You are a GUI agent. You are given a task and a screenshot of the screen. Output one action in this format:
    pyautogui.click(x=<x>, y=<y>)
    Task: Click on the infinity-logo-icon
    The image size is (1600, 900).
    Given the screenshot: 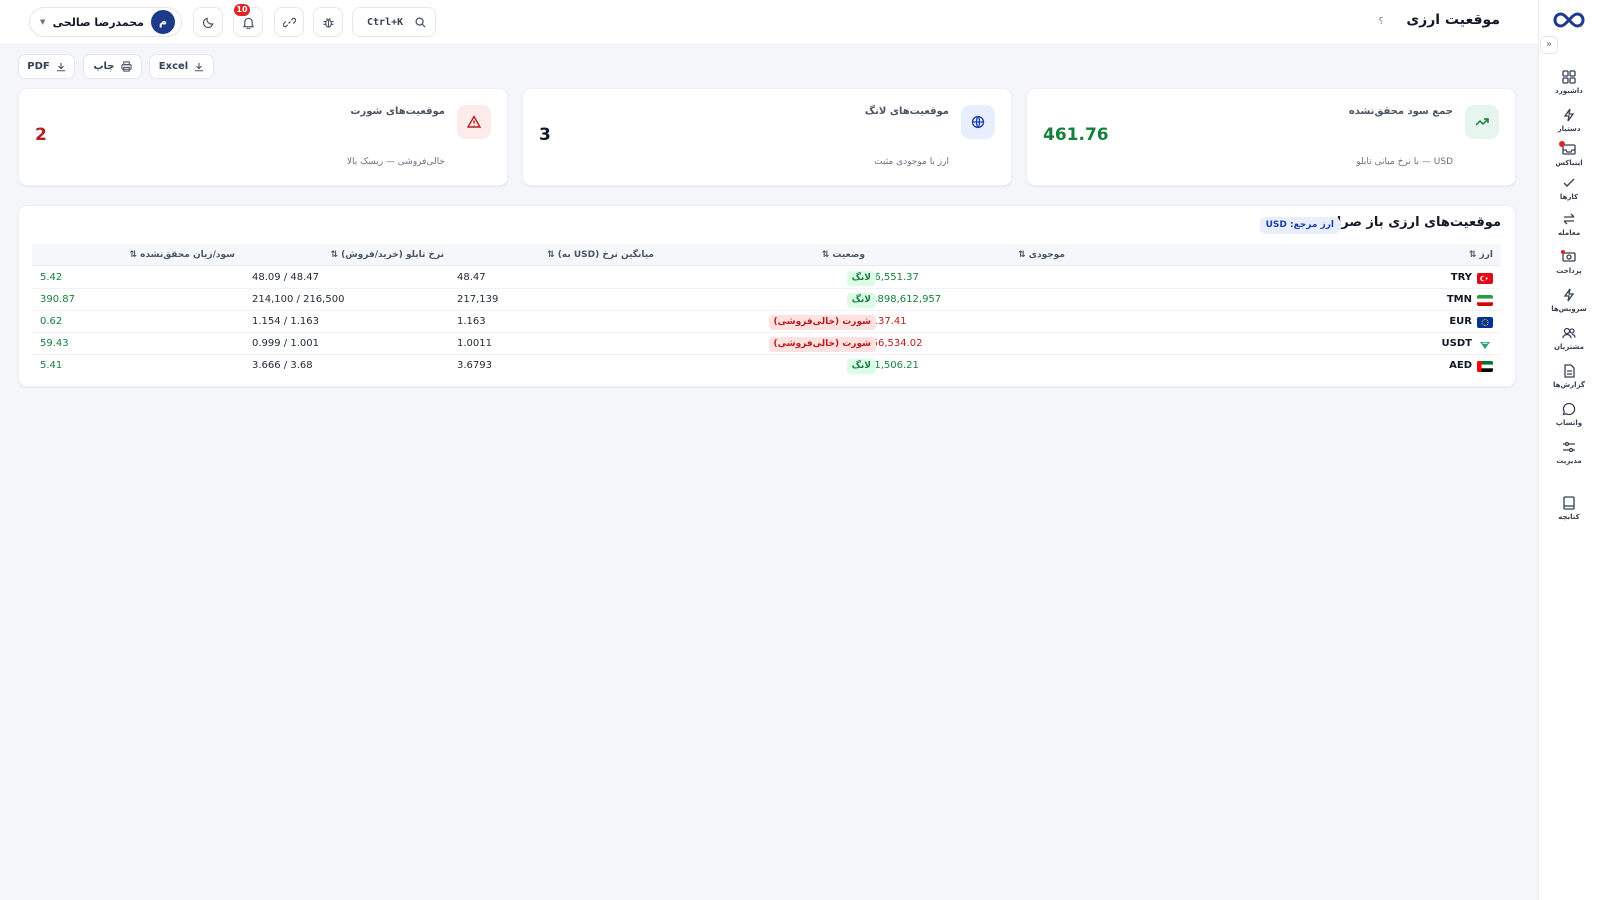 What is the action you would take?
    pyautogui.click(x=1569, y=20)
    